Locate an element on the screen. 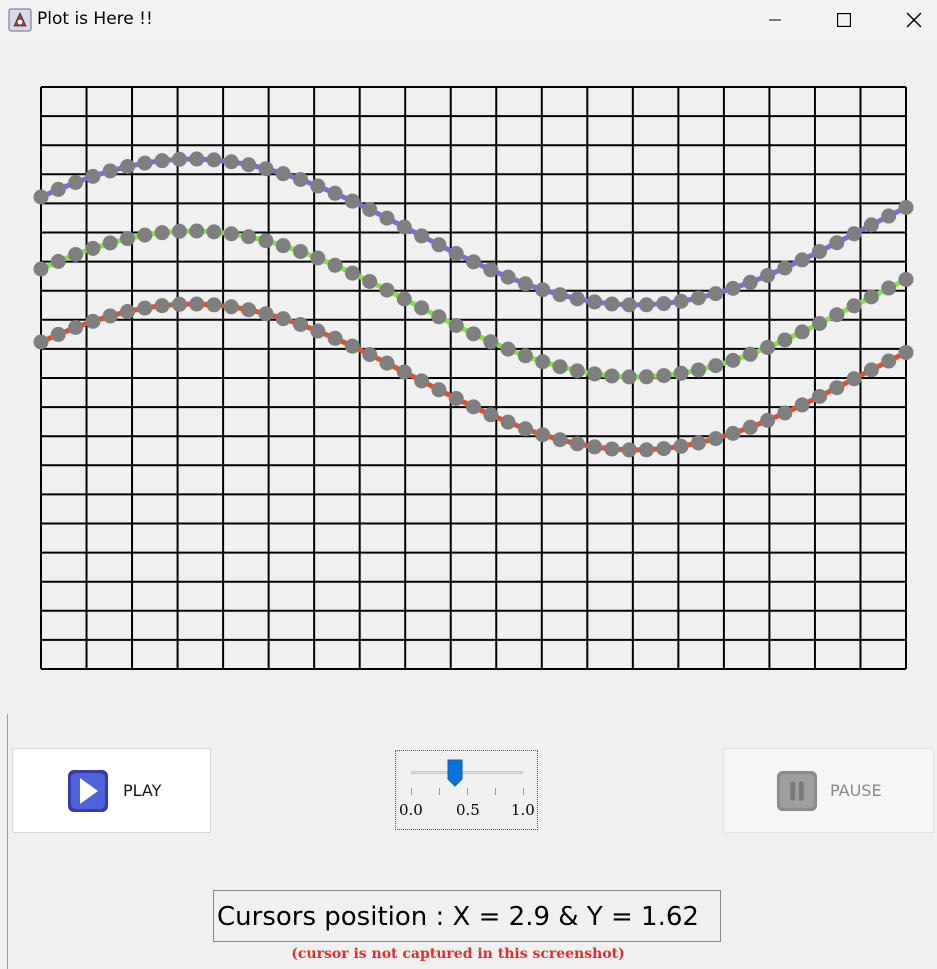  maximize-button is located at coordinates (844, 20).